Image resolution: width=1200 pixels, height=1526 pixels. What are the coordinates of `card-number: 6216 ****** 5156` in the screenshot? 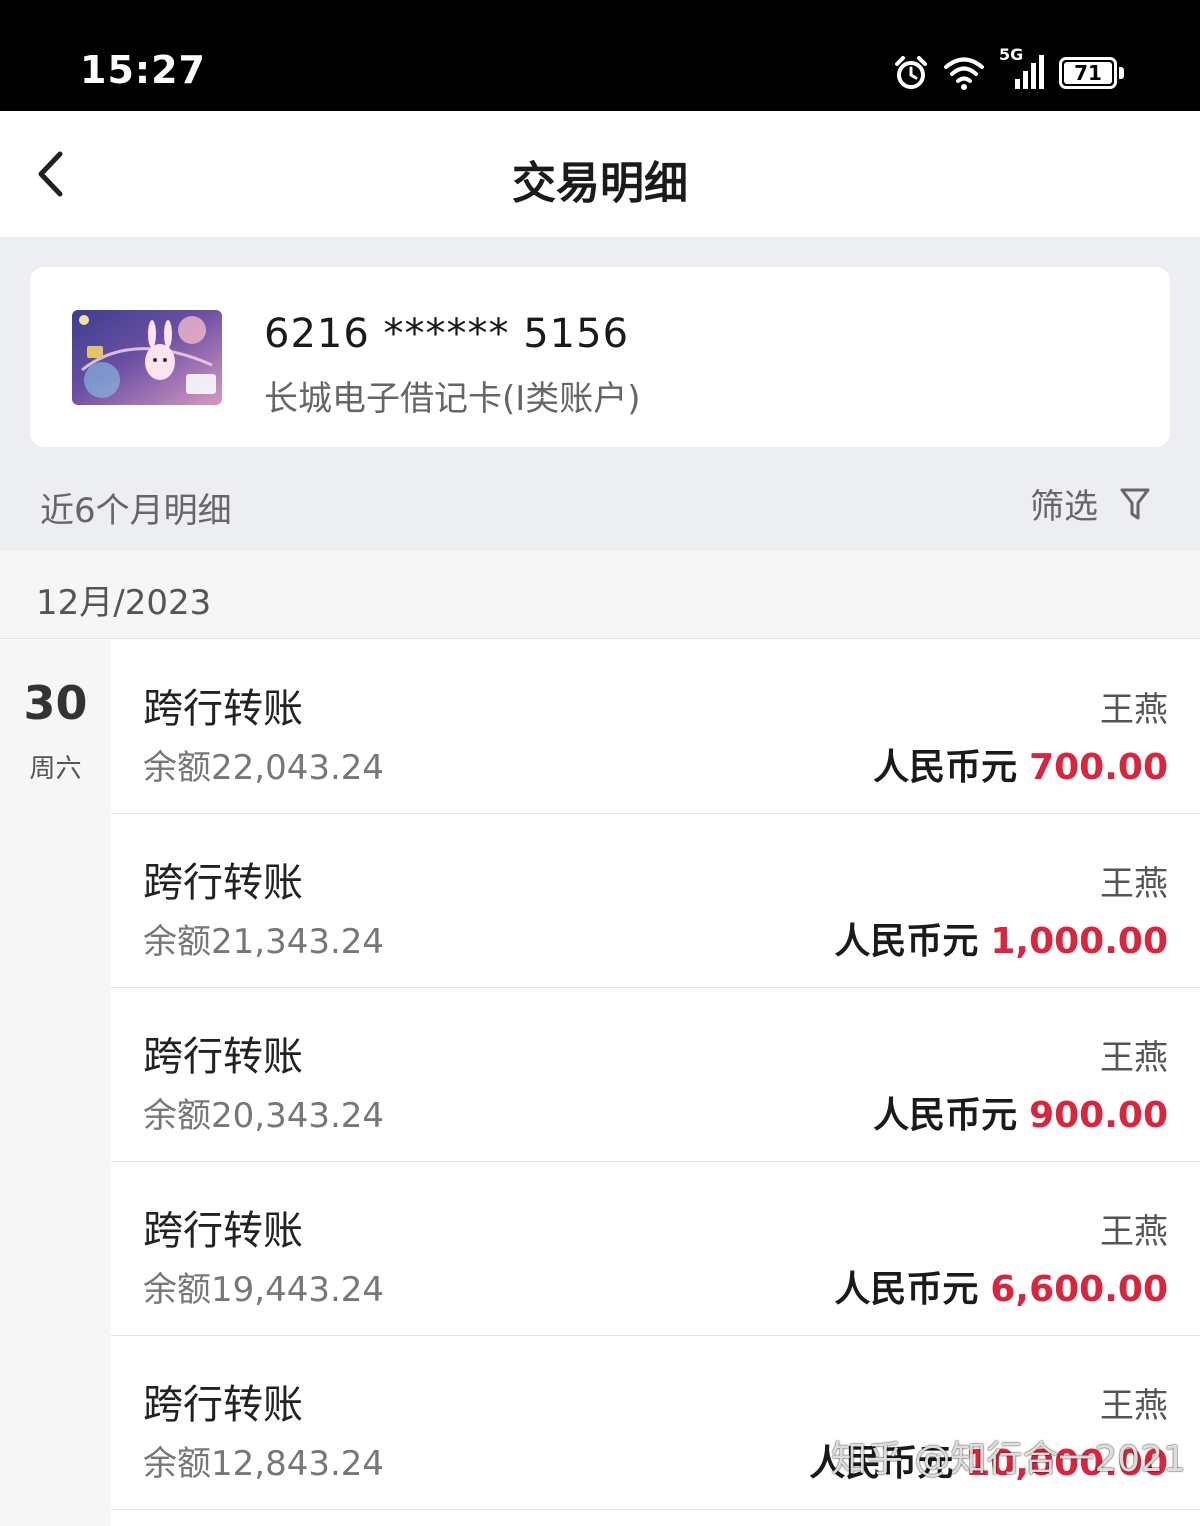 It's located at (447, 334).